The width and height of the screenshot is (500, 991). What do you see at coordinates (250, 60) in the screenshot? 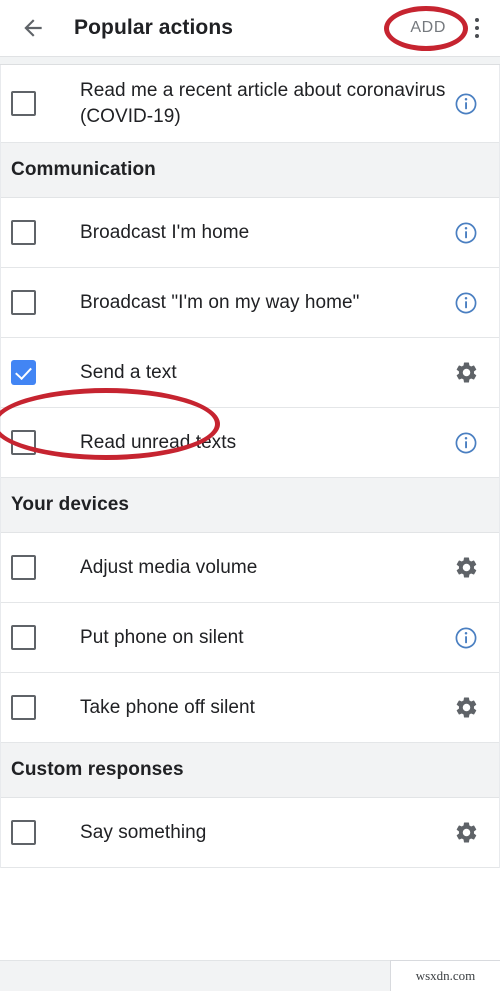
I see `appbar-divider` at bounding box center [250, 60].